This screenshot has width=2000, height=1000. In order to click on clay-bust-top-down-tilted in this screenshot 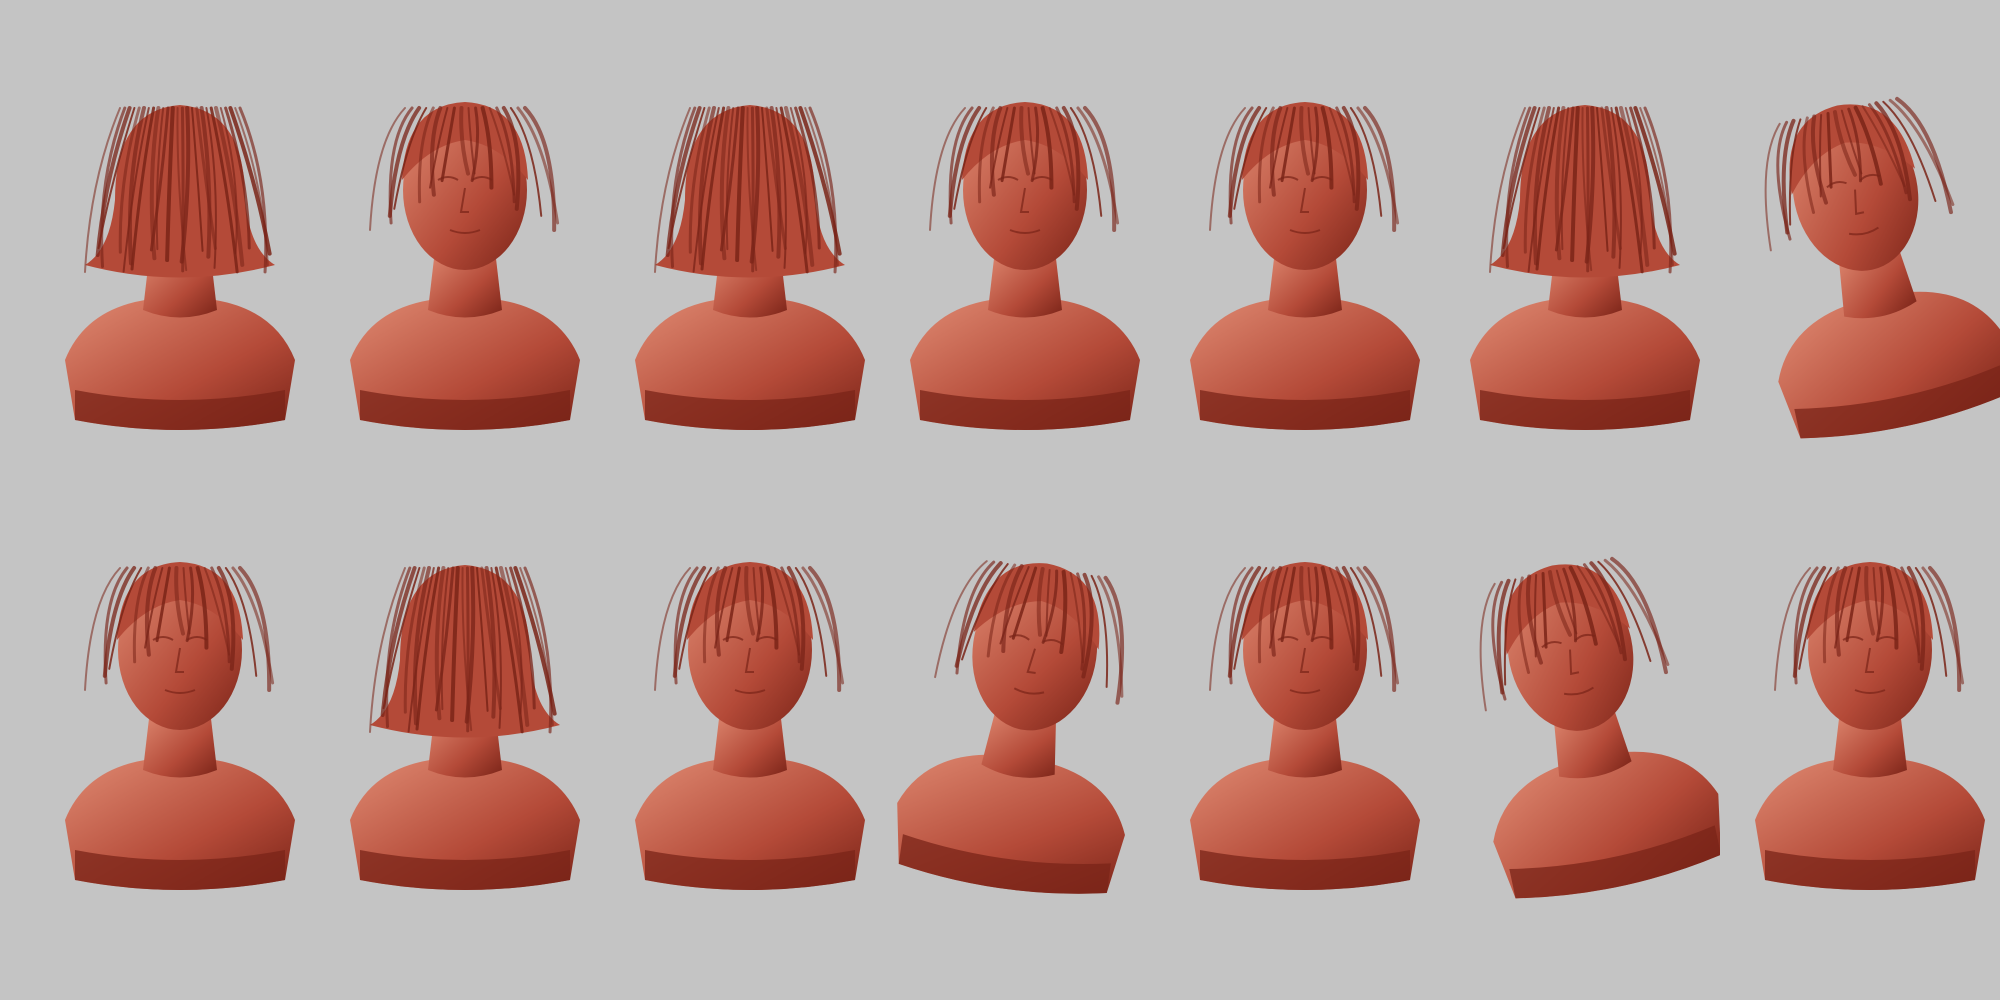, I will do `click(1585, 730)`.